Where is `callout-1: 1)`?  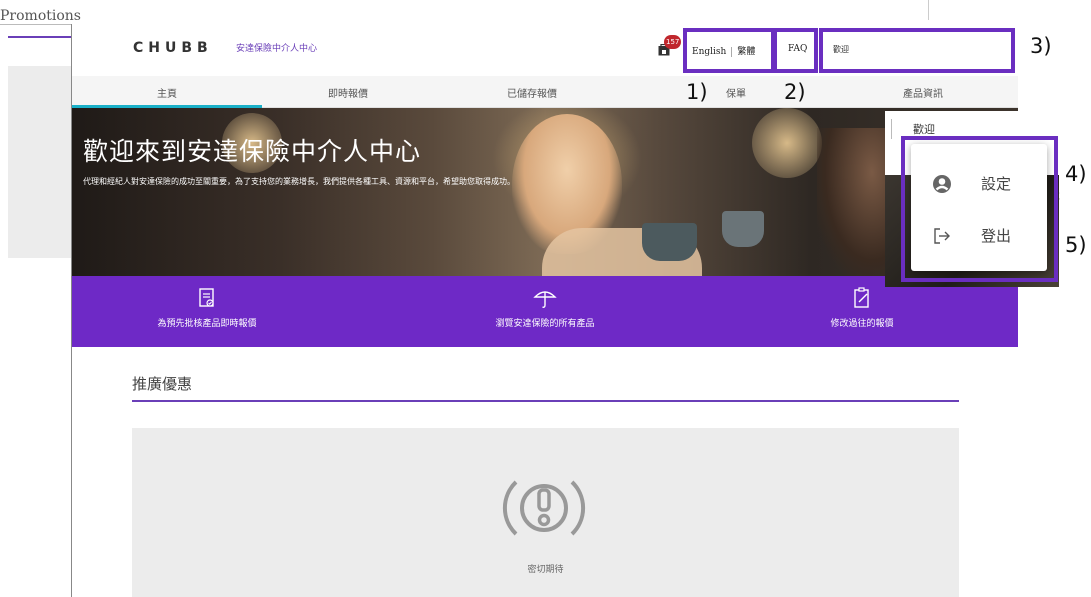 callout-1: 1) is located at coordinates (697, 92).